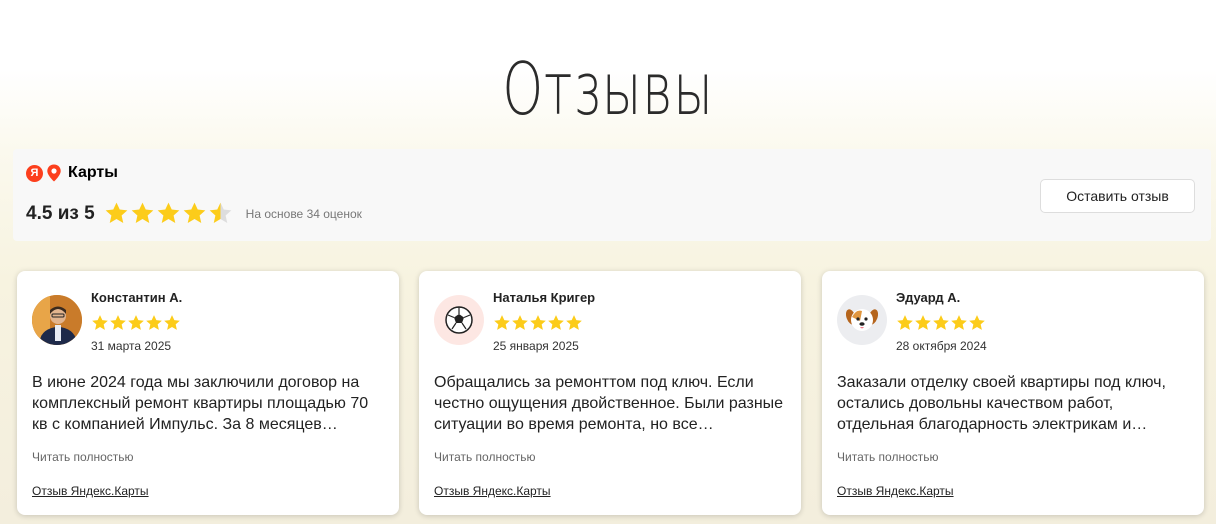 The width and height of the screenshot is (1216, 524). What do you see at coordinates (137, 297) in the screenshot?
I see `reviewer-name: Константин А.` at bounding box center [137, 297].